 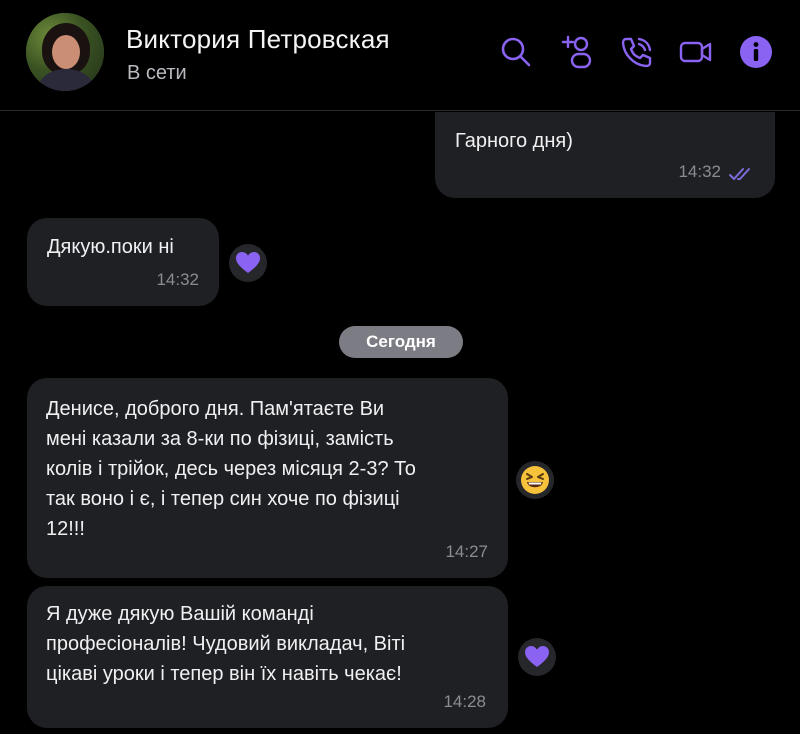 I want to click on message-text: Гарного дня), so click(x=514, y=141).